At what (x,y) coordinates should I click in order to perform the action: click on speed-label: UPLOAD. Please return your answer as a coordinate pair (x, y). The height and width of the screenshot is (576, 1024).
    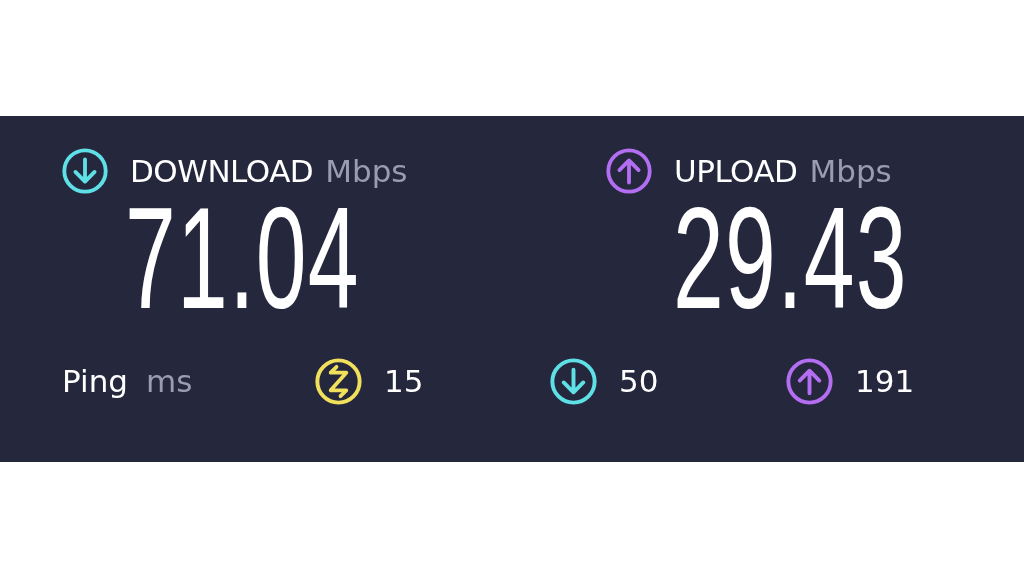
    Looking at the image, I should click on (736, 171).